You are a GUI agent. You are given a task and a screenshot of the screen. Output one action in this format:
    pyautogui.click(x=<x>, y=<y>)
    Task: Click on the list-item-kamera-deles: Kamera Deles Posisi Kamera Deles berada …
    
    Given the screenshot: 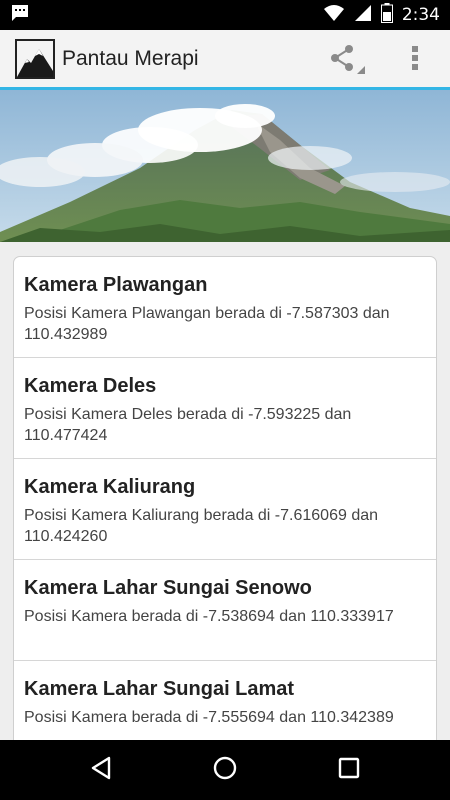 What is the action you would take?
    pyautogui.click(x=225, y=408)
    